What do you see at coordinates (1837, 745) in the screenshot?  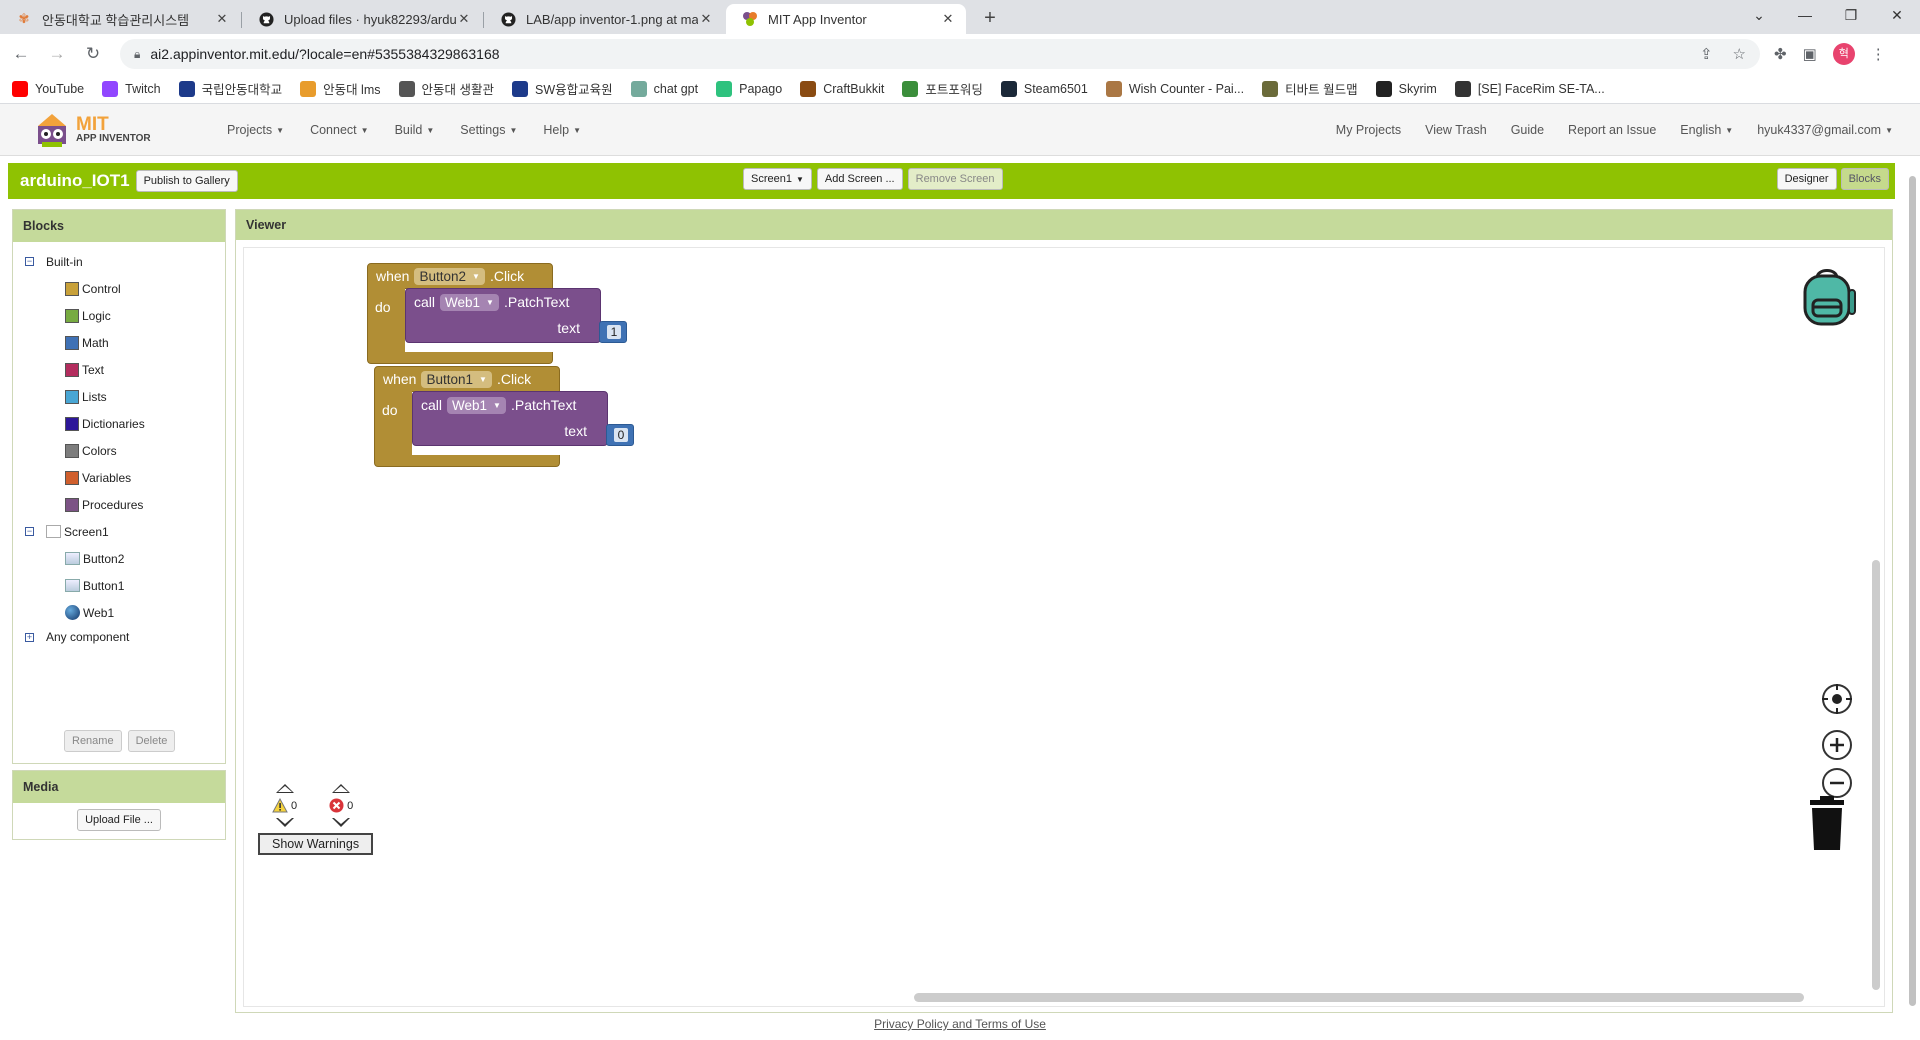 I see `zoom-in-icon` at bounding box center [1837, 745].